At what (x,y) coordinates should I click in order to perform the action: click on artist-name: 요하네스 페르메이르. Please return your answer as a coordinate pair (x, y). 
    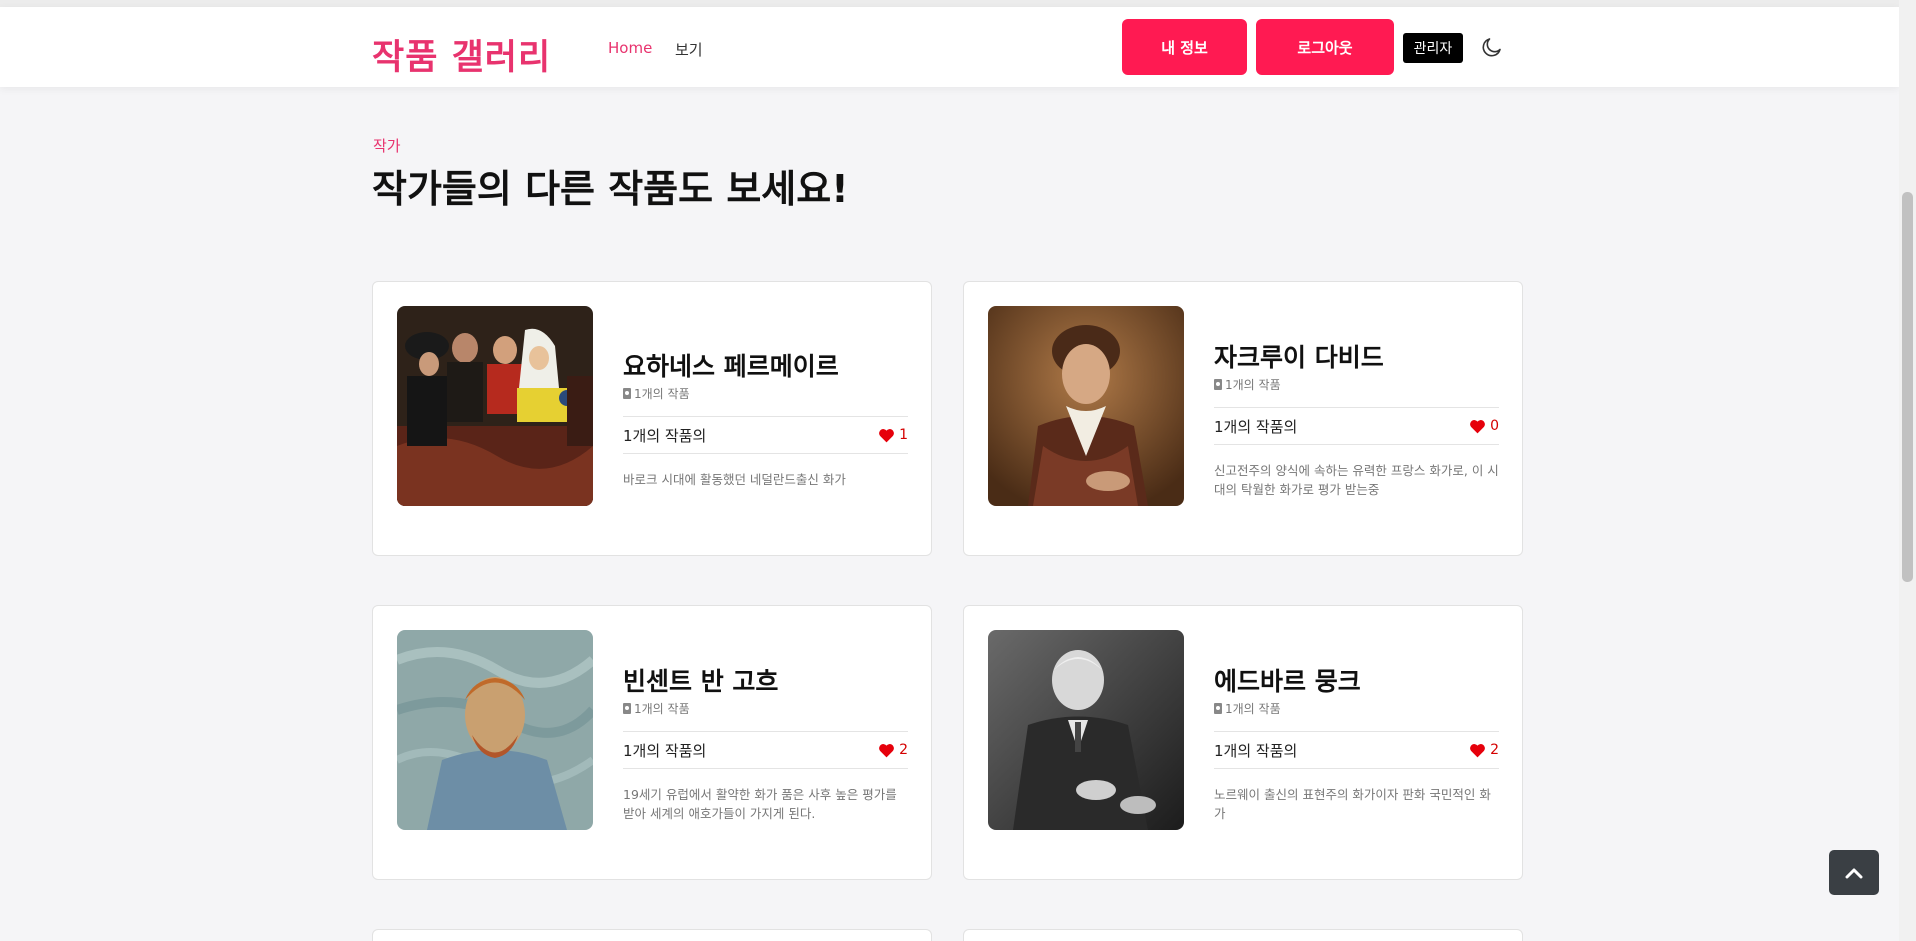
    Looking at the image, I should click on (765, 365).